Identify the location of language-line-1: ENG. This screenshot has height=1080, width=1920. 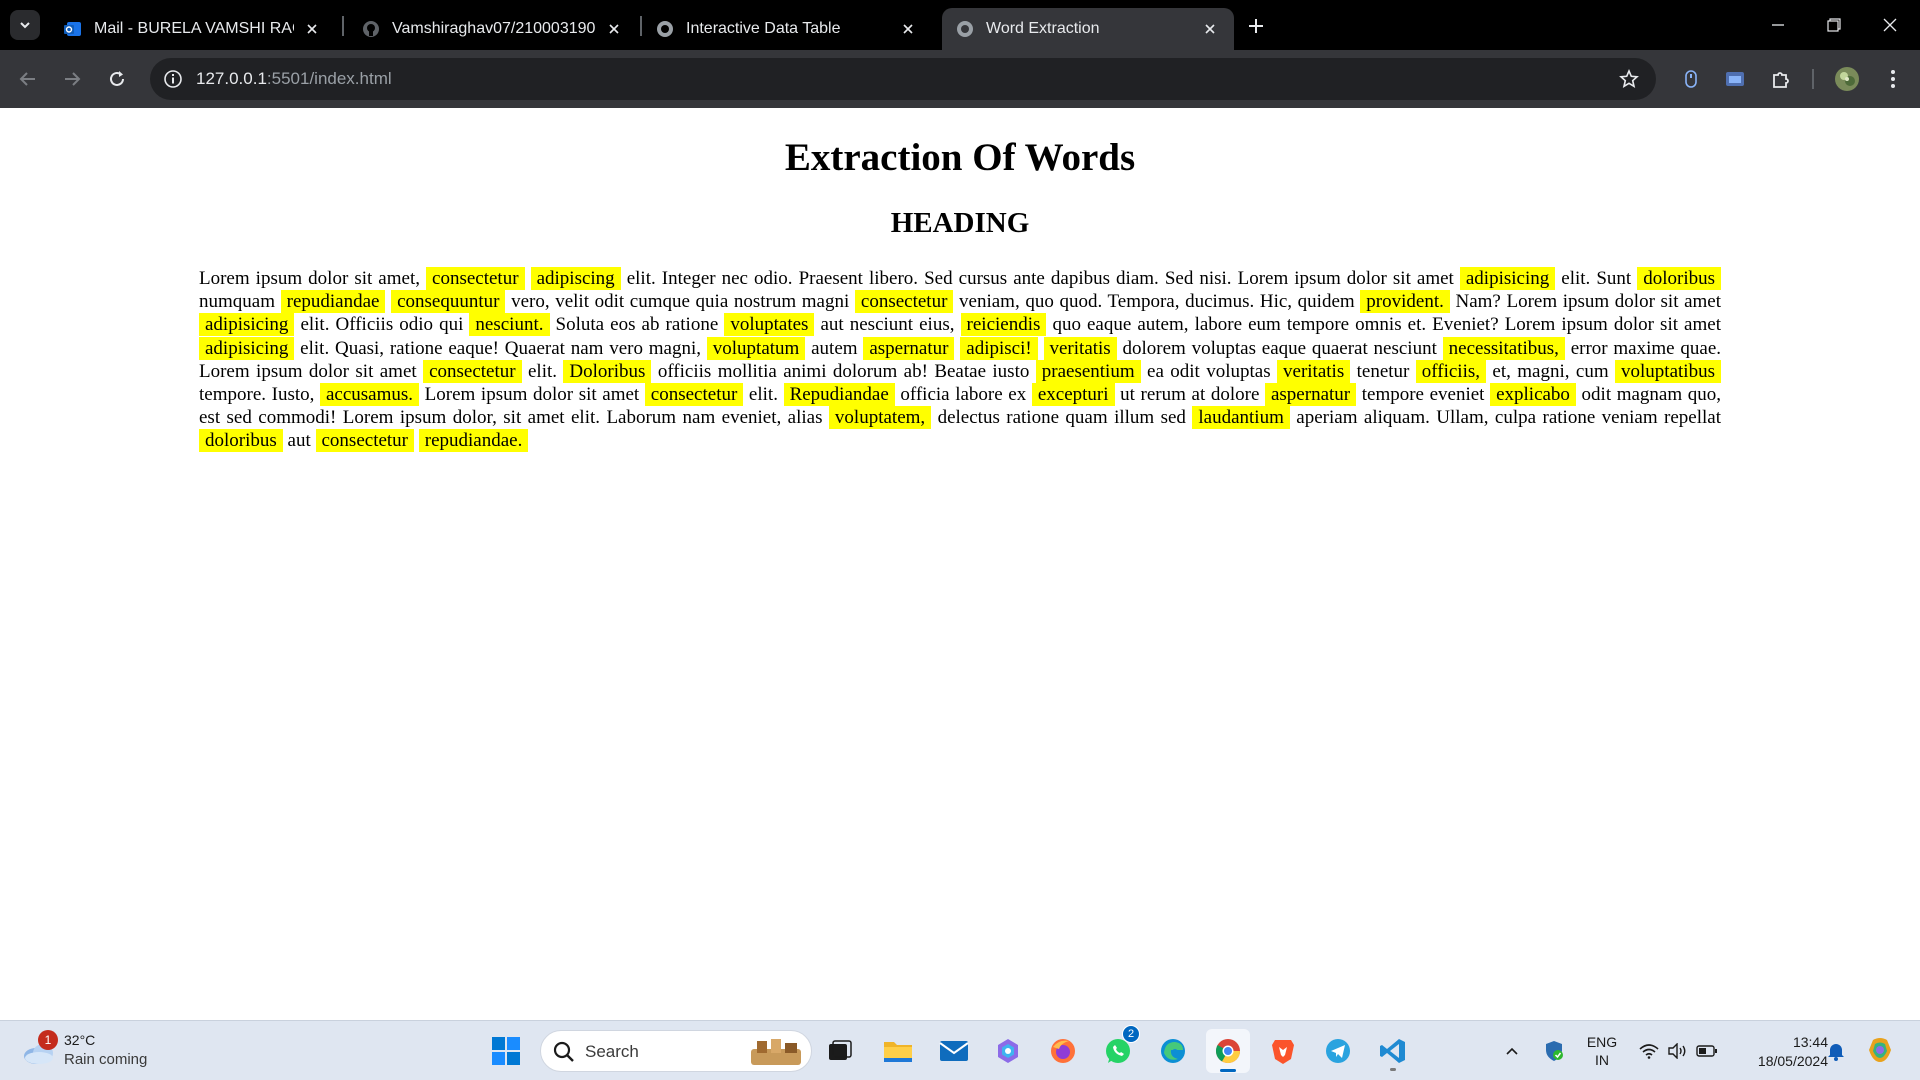
(1602, 1042).